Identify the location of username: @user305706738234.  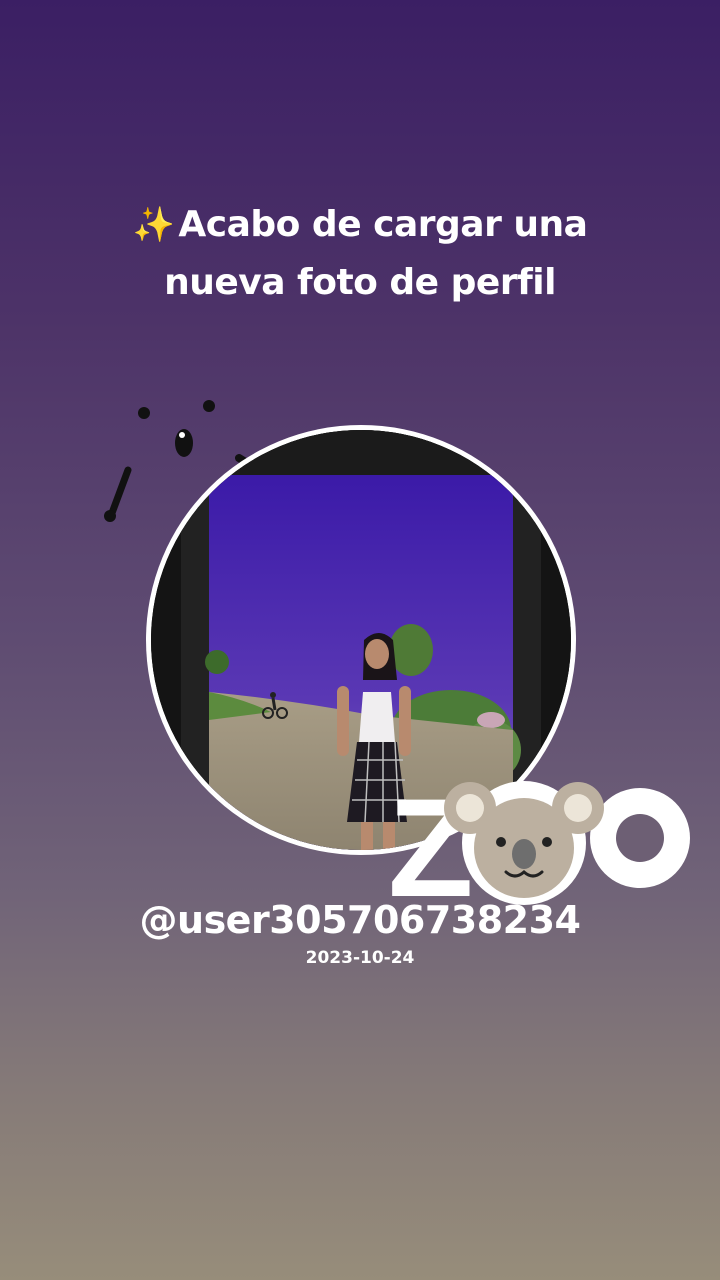
(360, 920).